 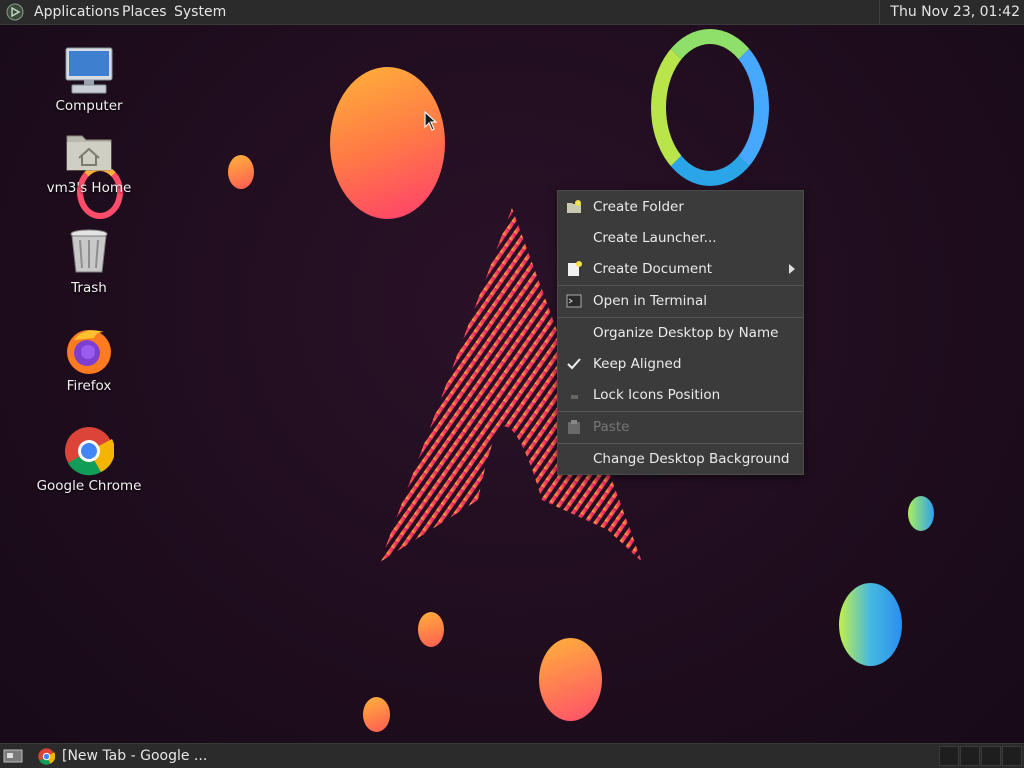 I want to click on folder-new-icon, so click(x=574, y=206).